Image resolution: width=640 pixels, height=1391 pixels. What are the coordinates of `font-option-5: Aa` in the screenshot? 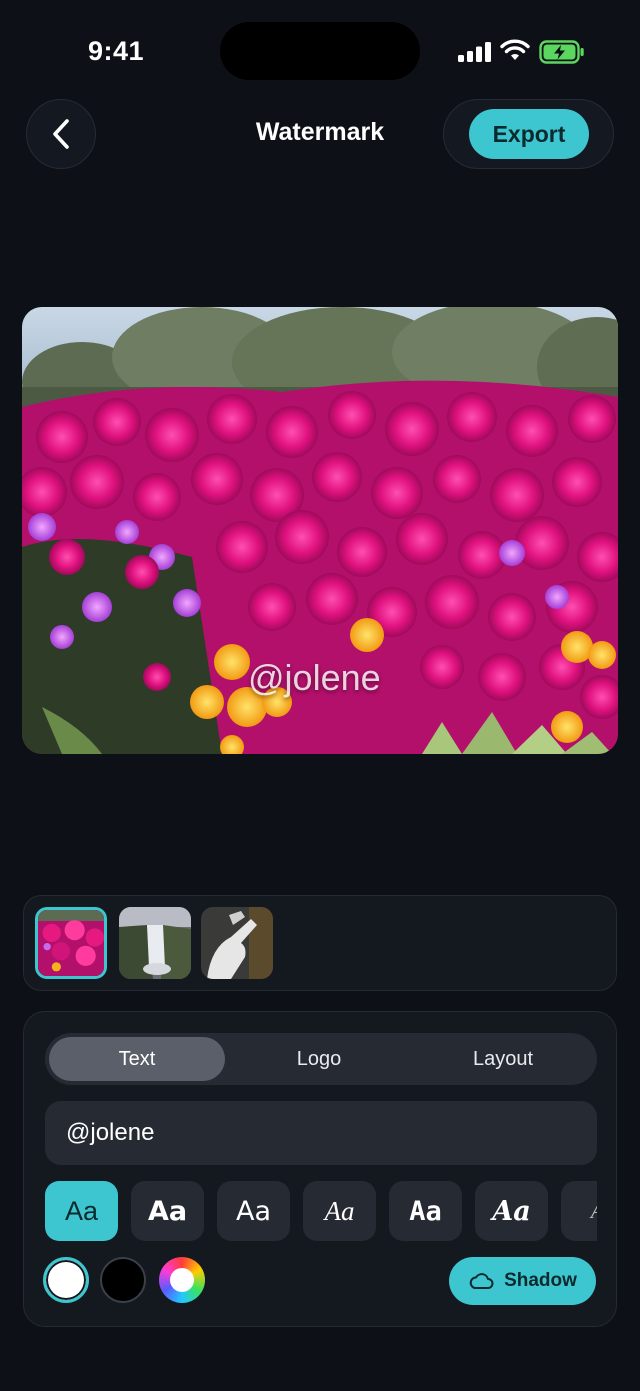 It's located at (425, 1211).